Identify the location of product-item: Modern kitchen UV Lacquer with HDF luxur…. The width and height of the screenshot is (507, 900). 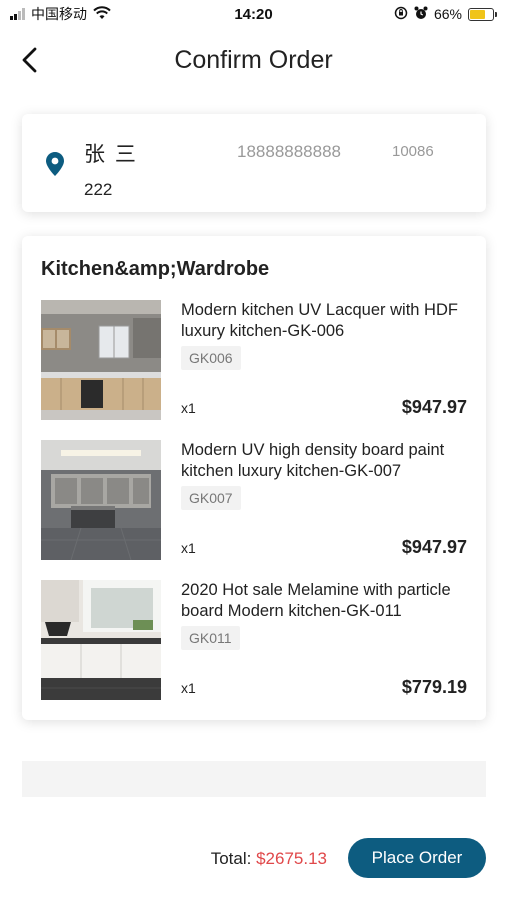
(254, 360).